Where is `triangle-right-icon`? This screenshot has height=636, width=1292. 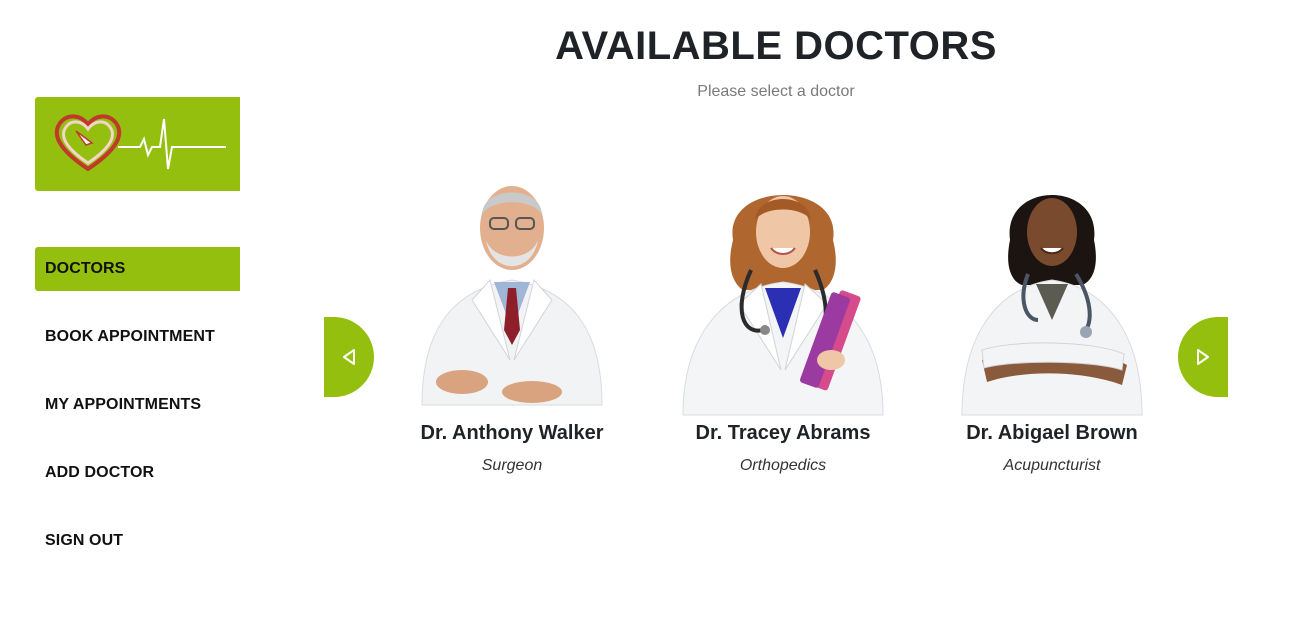
triangle-right-icon is located at coordinates (1203, 357).